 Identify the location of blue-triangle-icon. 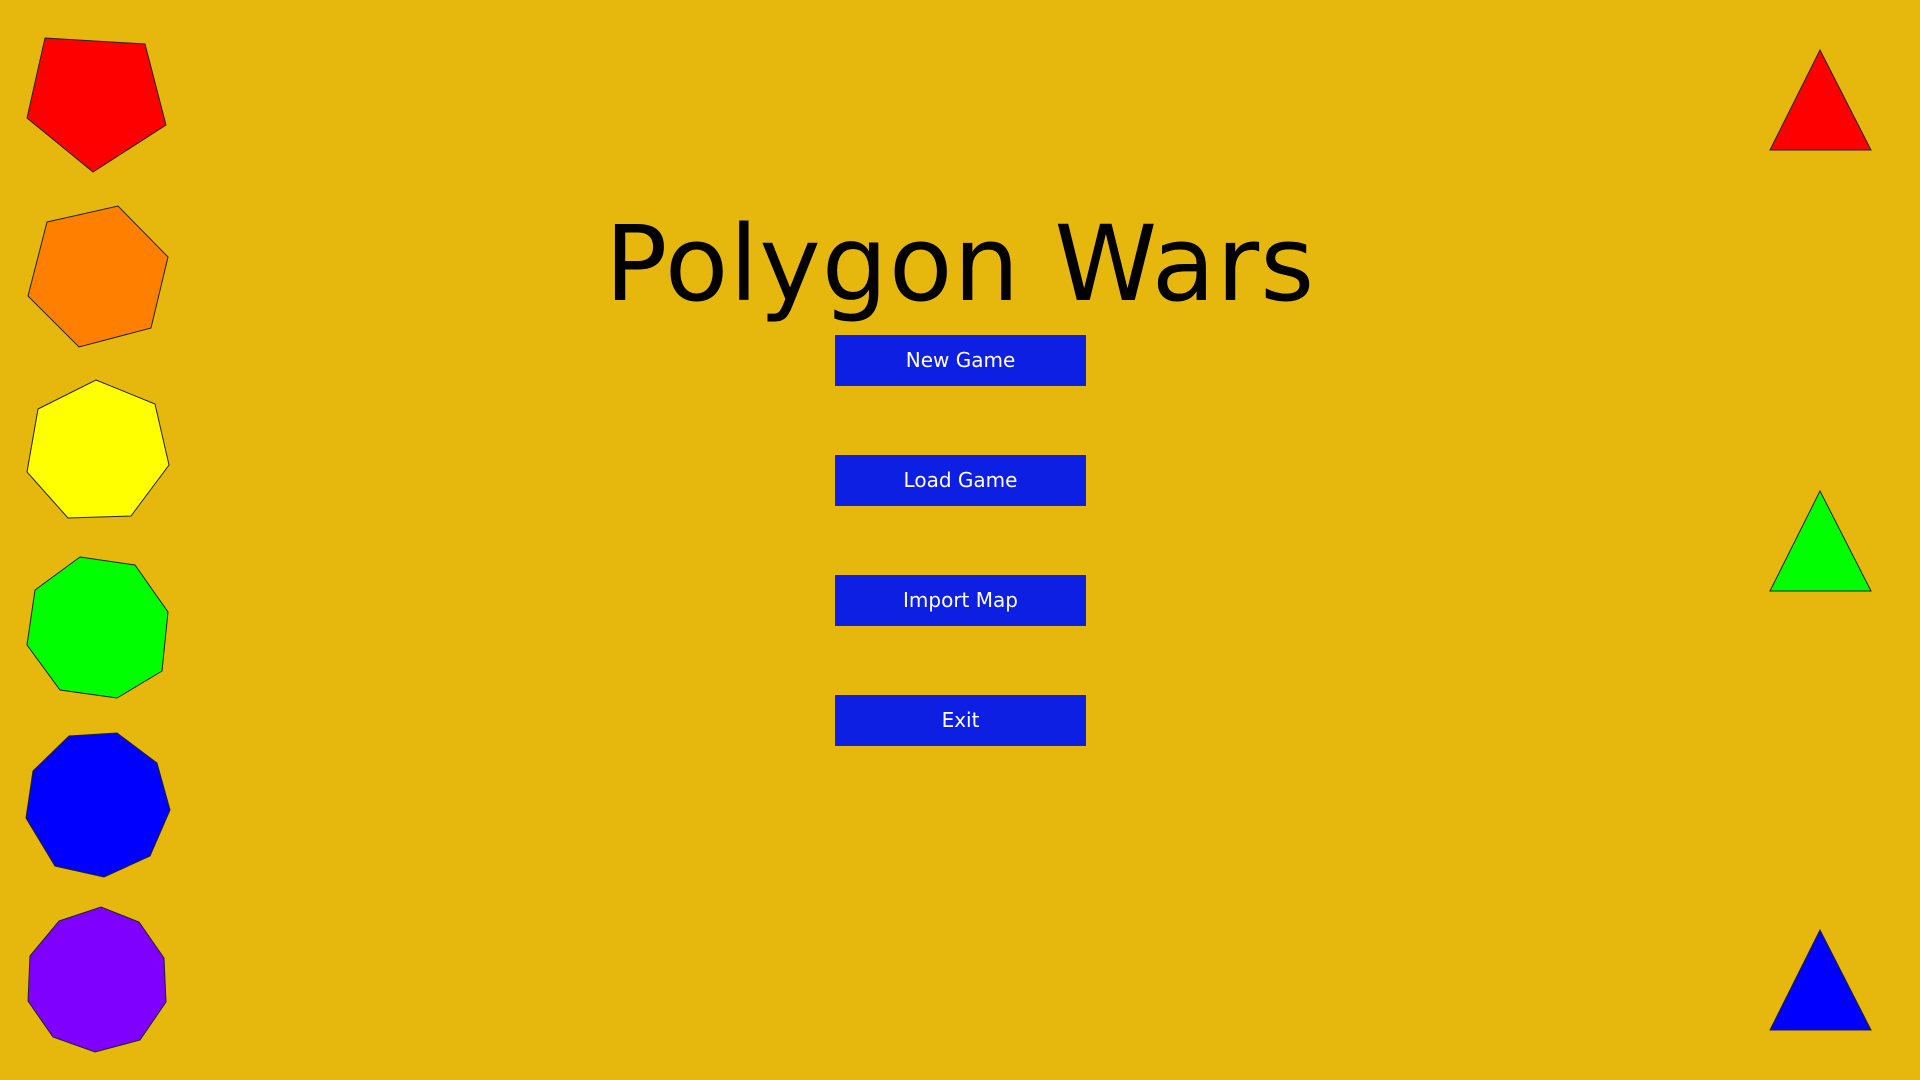
(1820, 979).